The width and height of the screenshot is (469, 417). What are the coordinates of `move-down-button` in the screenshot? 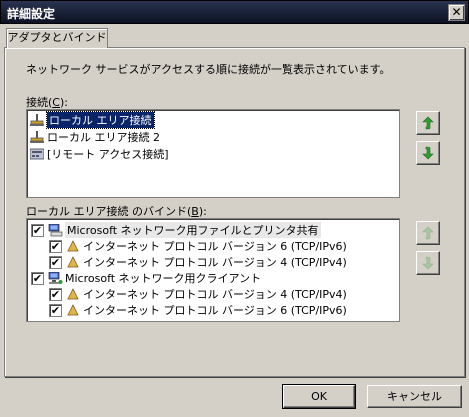 It's located at (428, 153).